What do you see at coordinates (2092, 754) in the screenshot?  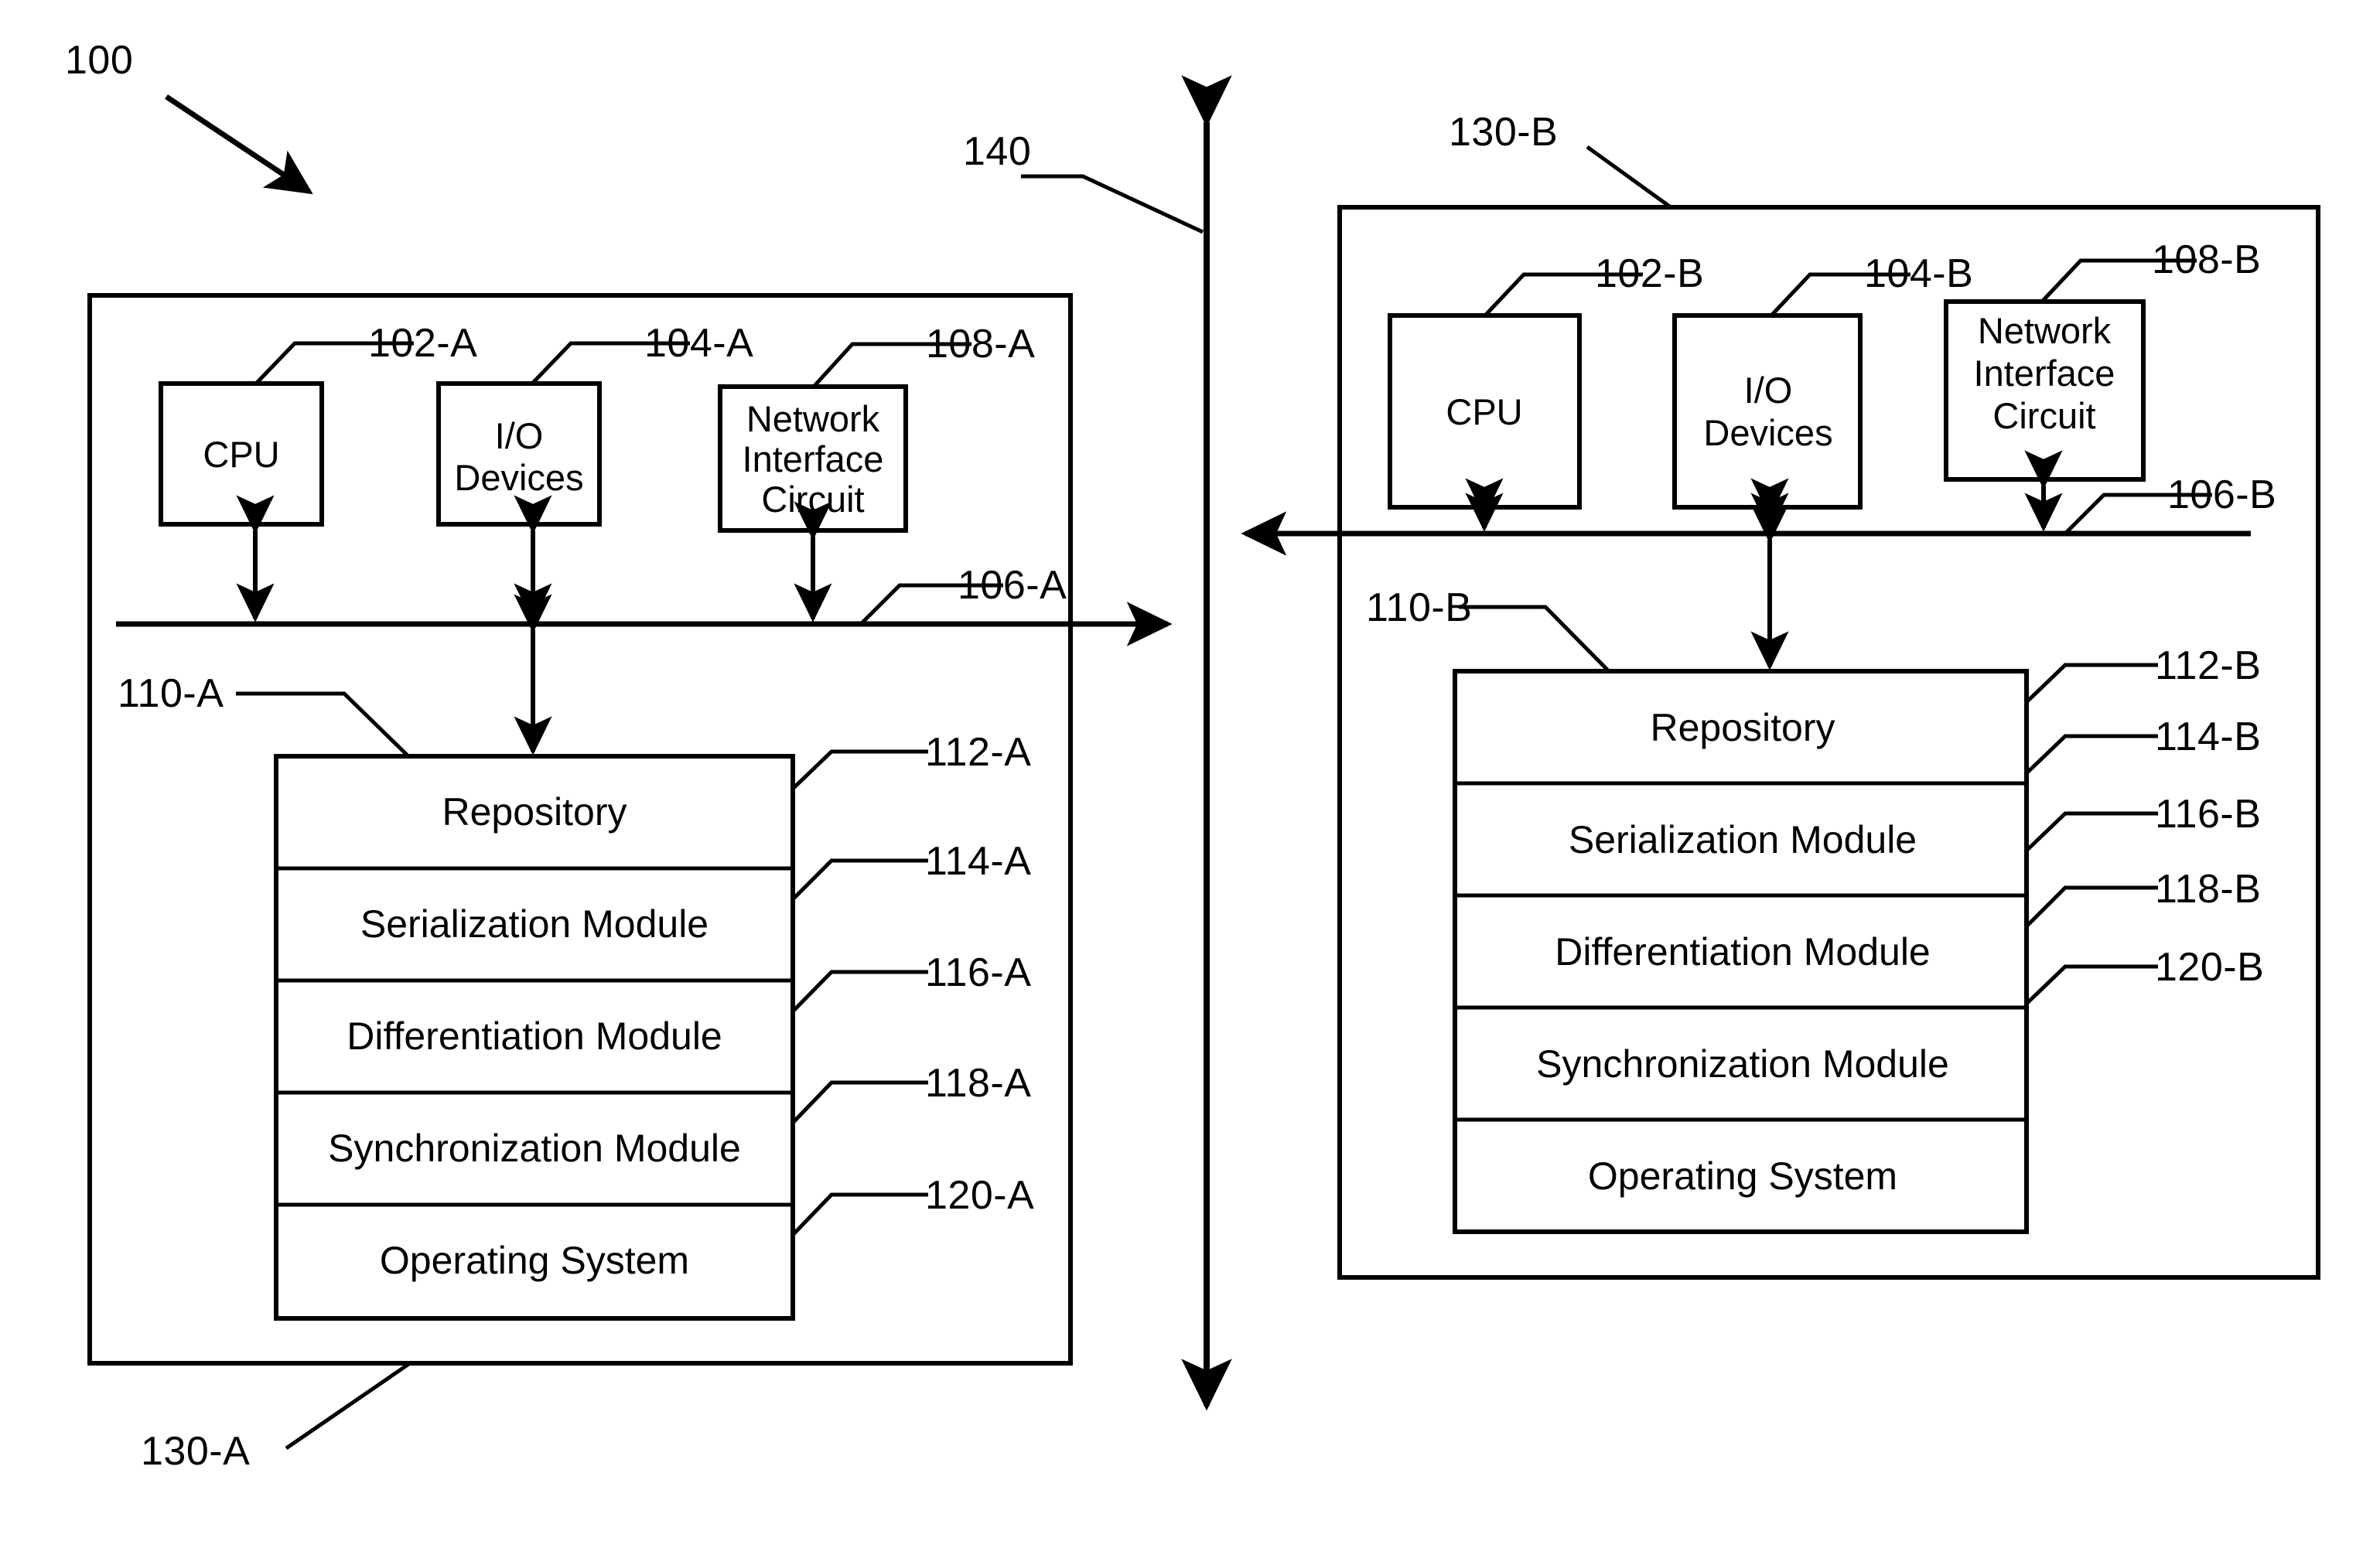 I see `leader-114-b` at bounding box center [2092, 754].